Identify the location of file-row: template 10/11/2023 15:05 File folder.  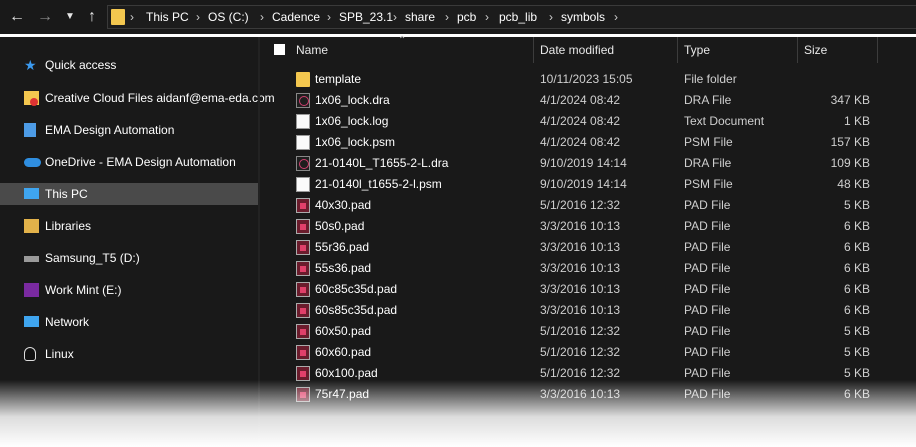
(588, 79).